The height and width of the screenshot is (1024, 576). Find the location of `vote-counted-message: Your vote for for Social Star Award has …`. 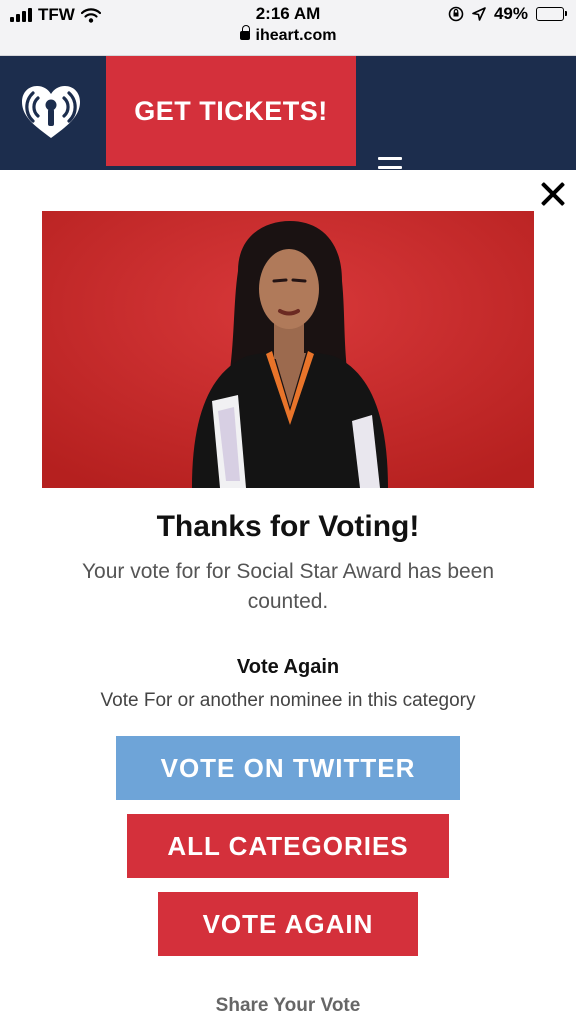

vote-counted-message: Your vote for for Social Star Award has … is located at coordinates (288, 586).